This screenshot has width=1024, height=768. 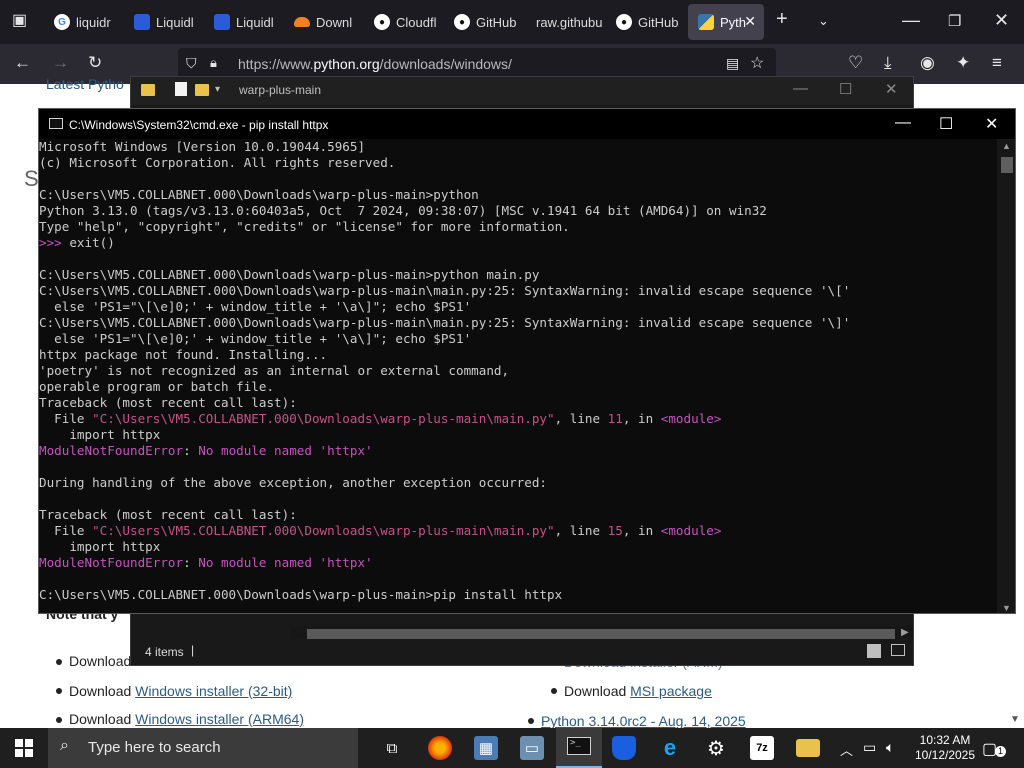 What do you see at coordinates (1015, 719) in the screenshot?
I see `page-scroll-down-icon: ▼` at bounding box center [1015, 719].